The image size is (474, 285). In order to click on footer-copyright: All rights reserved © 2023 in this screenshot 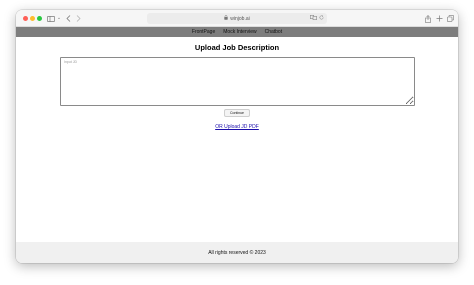, I will do `click(237, 252)`.